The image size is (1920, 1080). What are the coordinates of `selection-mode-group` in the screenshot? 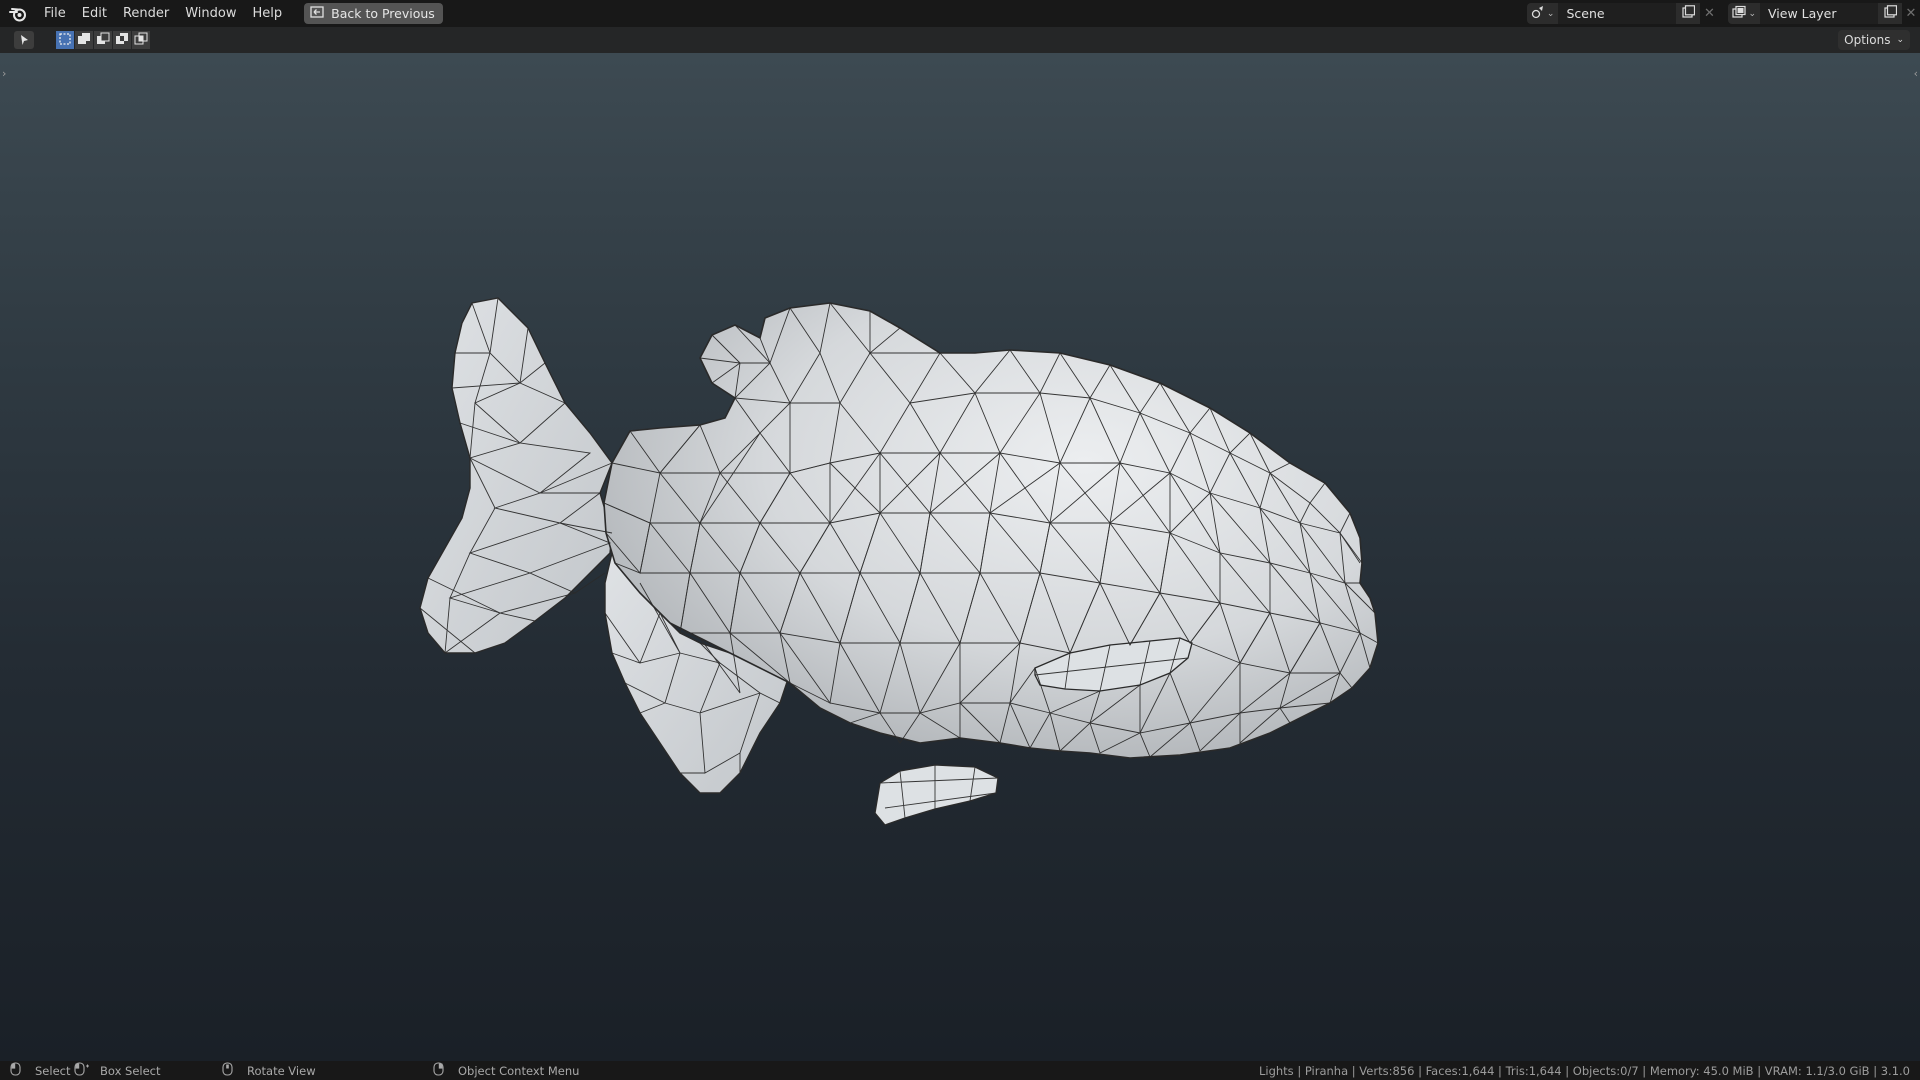 It's located at (103, 40).